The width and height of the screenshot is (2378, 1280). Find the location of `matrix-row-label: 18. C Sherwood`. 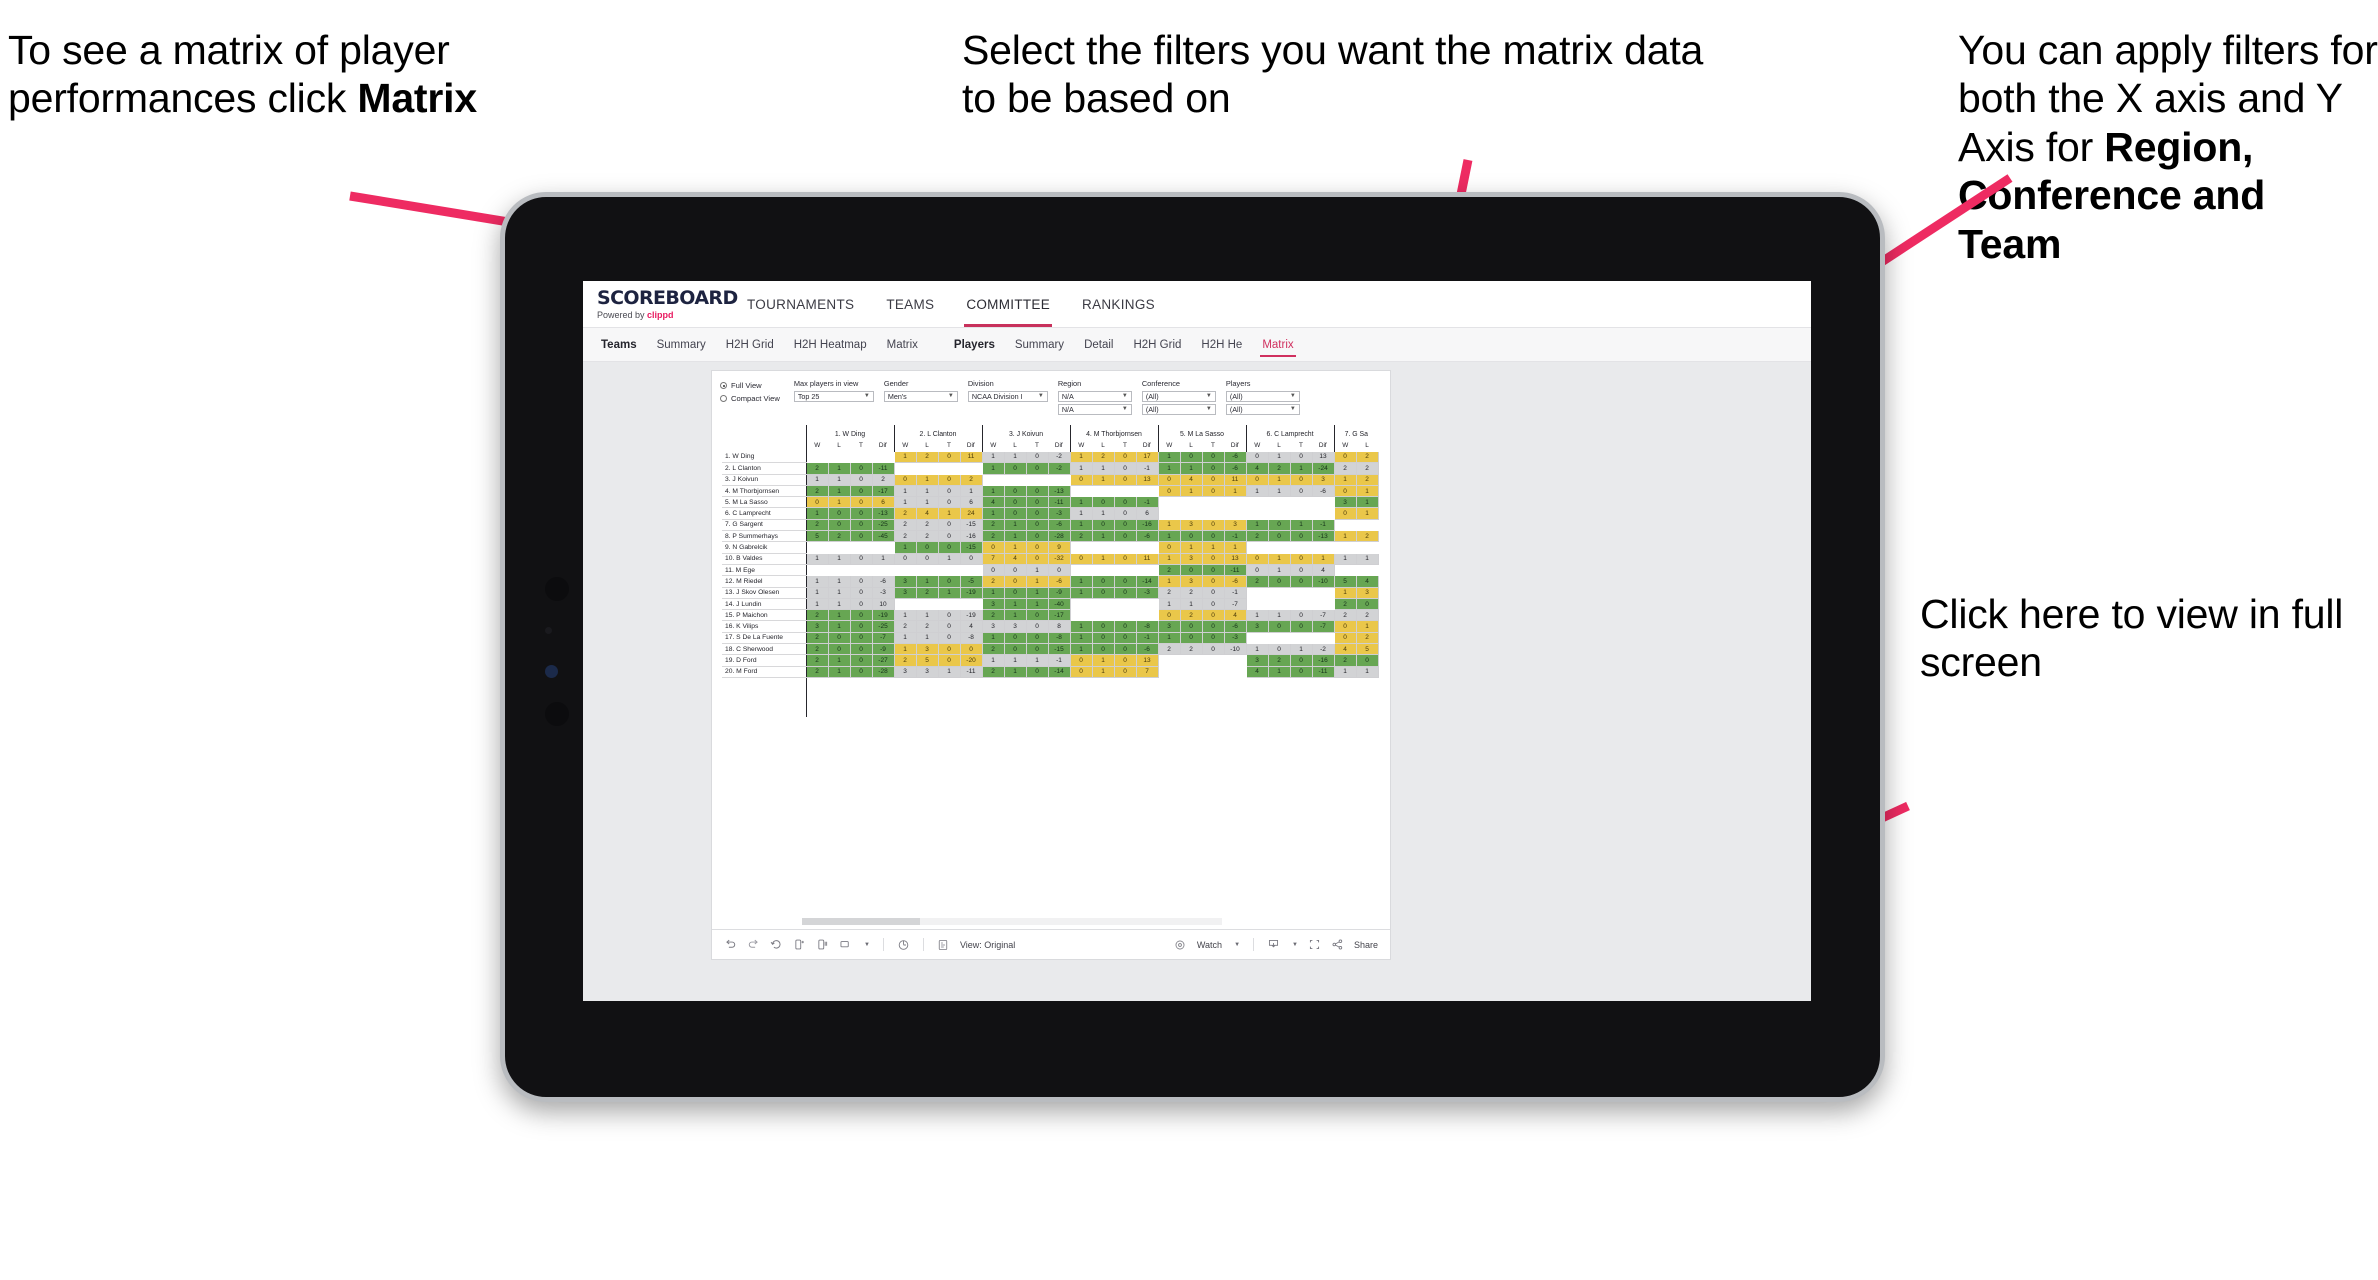

matrix-row-label: 18. C Sherwood is located at coordinates (764, 649).